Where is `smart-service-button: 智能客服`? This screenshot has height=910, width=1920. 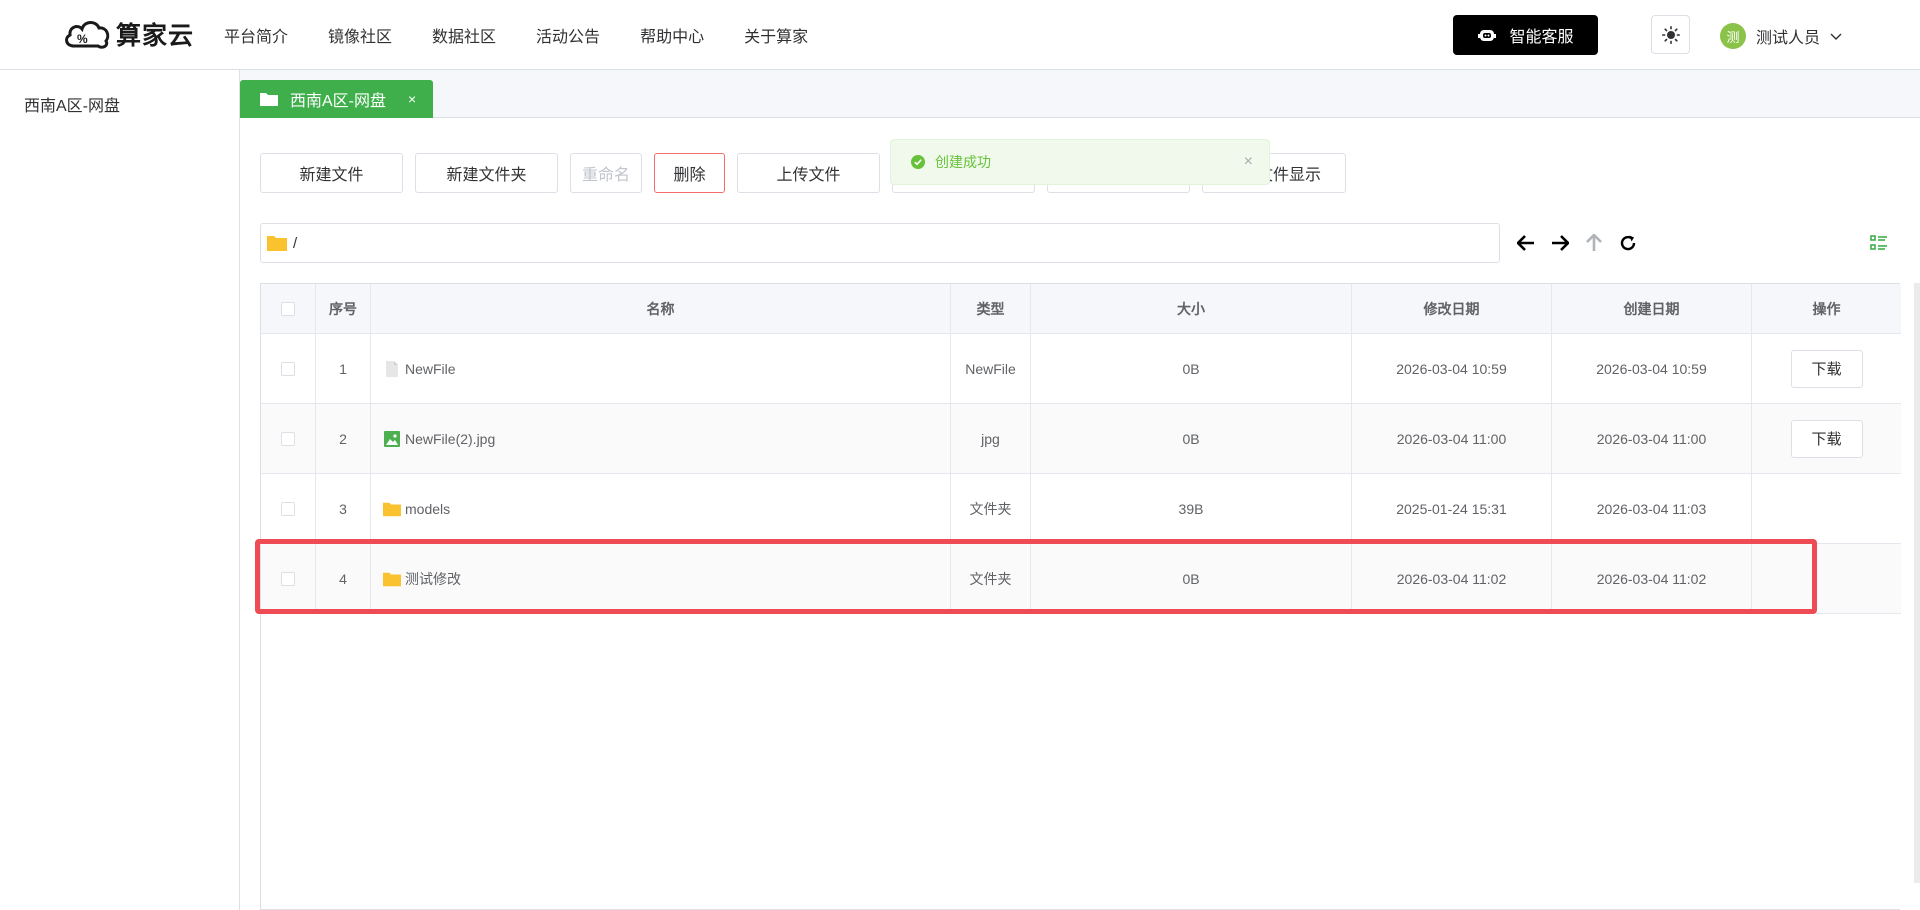
smart-service-button: 智能客服 is located at coordinates (1525, 35).